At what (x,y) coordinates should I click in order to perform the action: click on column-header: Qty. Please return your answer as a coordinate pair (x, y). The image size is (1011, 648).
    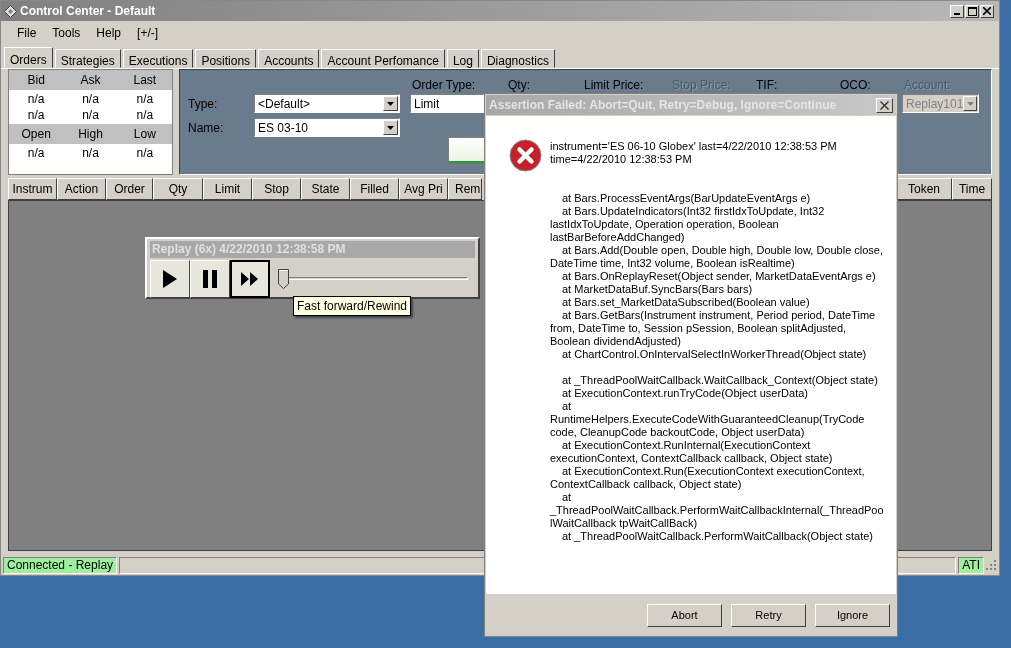
    Looking at the image, I should click on (178, 189).